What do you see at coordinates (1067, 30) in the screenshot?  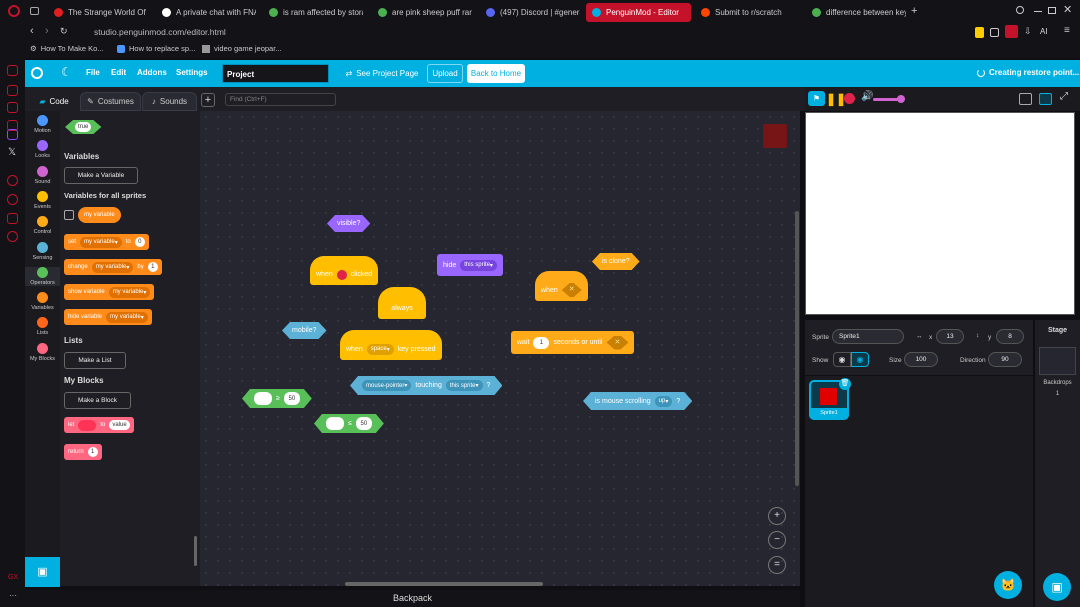 I see `menu-icon: ≡` at bounding box center [1067, 30].